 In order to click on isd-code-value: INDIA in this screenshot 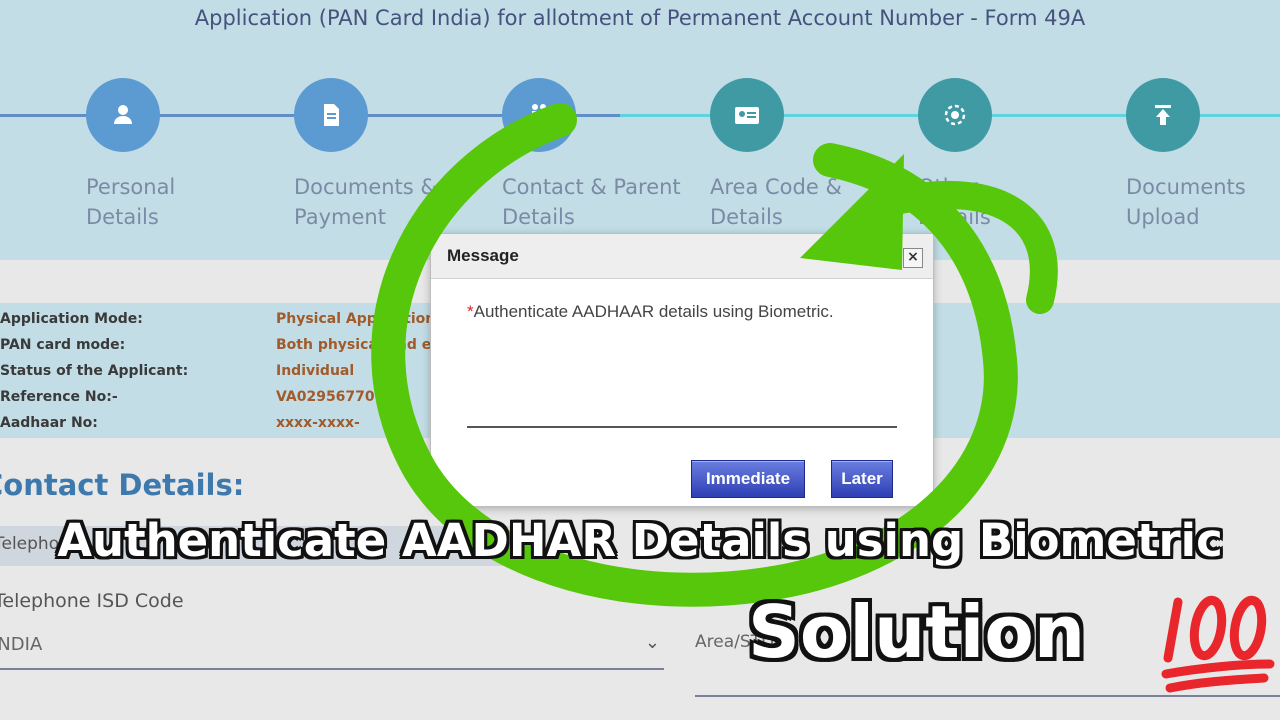, I will do `click(21, 644)`.